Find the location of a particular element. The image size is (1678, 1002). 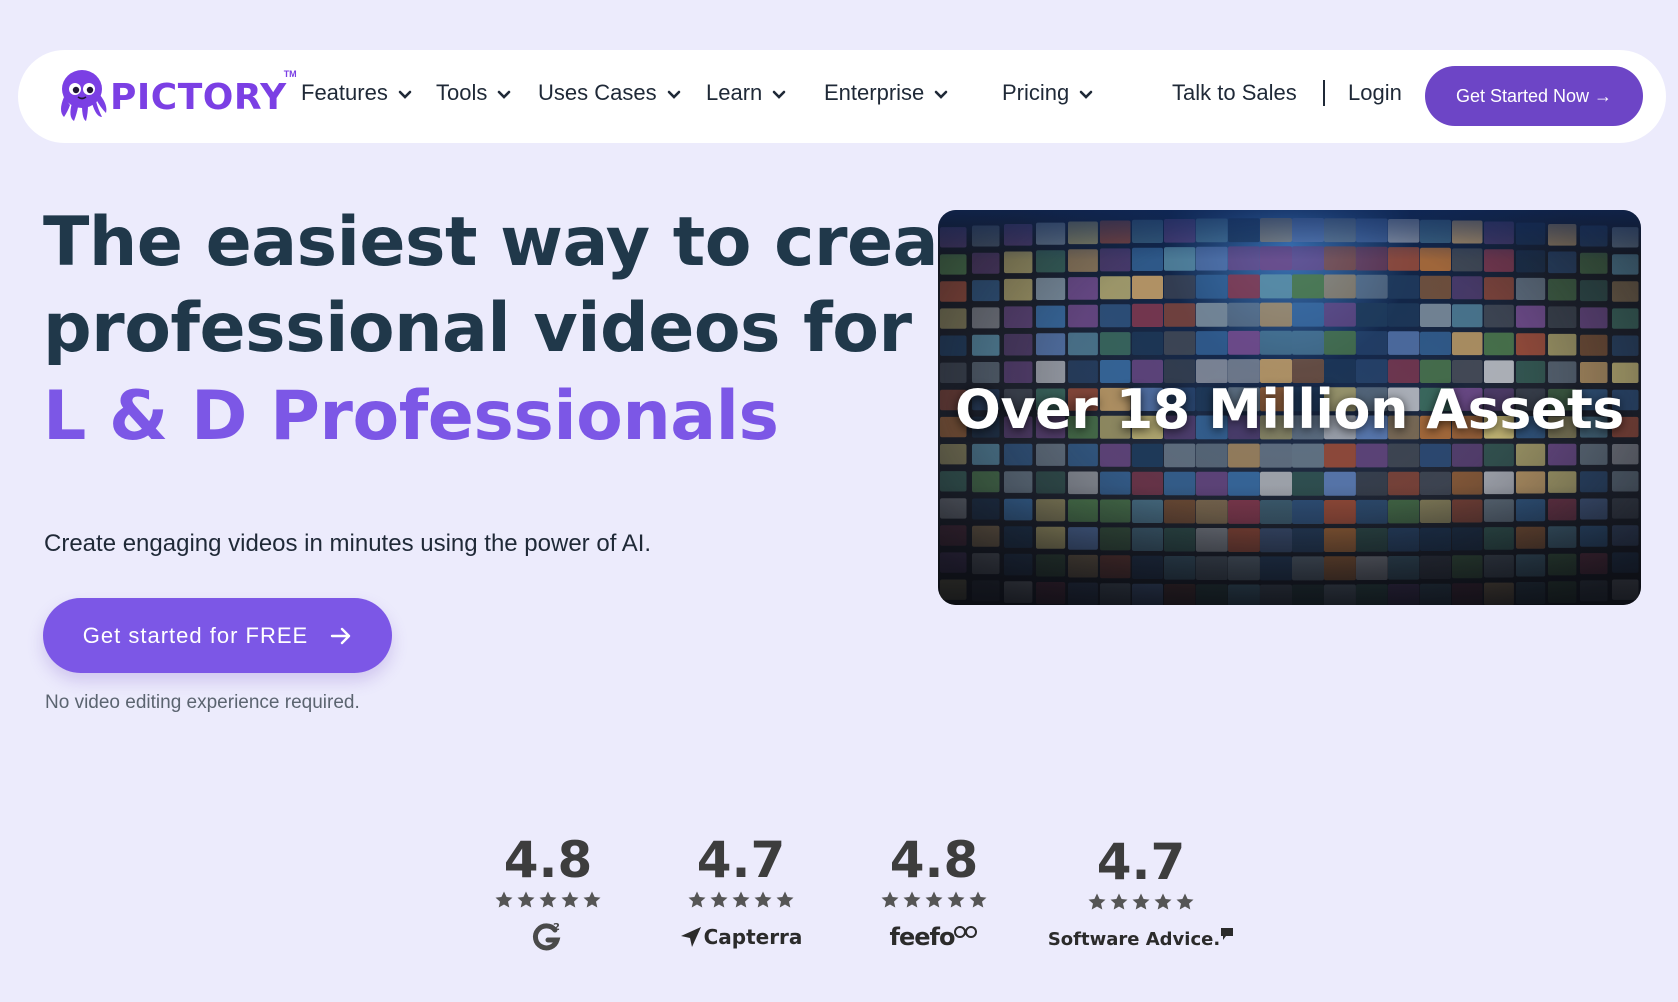

get-started-free-button: Get started for FREE is located at coordinates (217, 635).